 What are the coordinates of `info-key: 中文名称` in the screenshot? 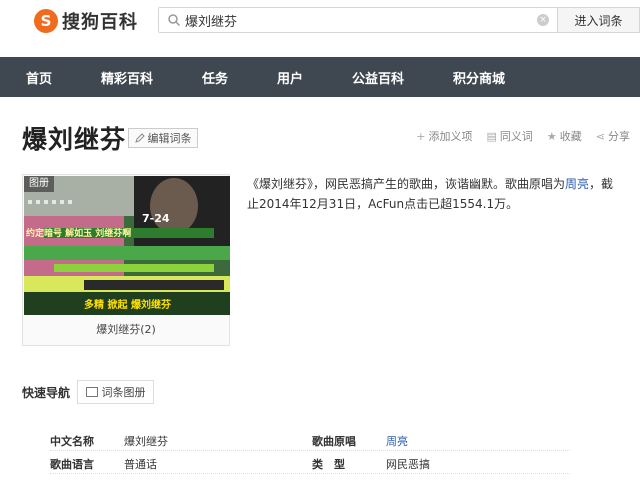 It's located at (72, 441).